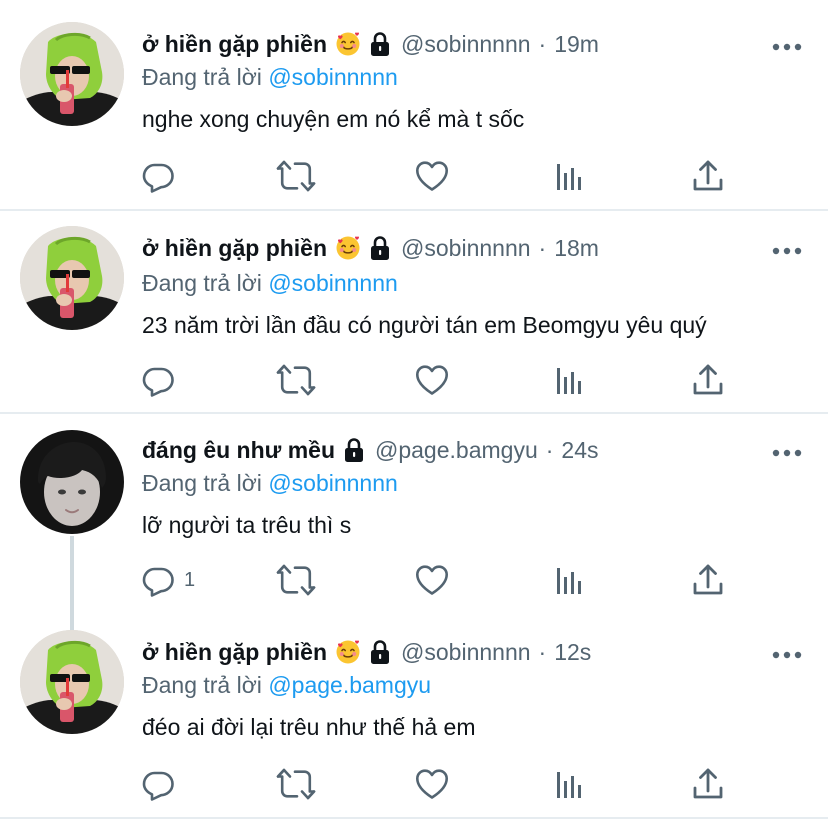  What do you see at coordinates (579, 450) in the screenshot?
I see `timestamp: 24s` at bounding box center [579, 450].